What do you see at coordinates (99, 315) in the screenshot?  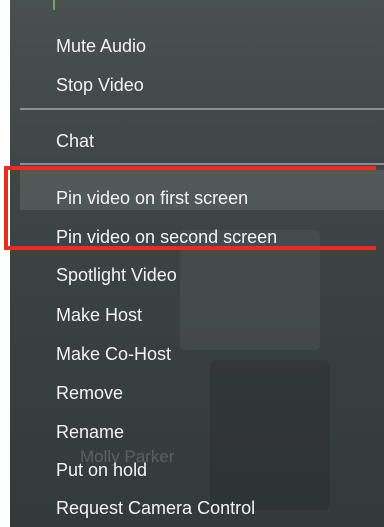 I see `menu-item-make-host: Make Host` at bounding box center [99, 315].